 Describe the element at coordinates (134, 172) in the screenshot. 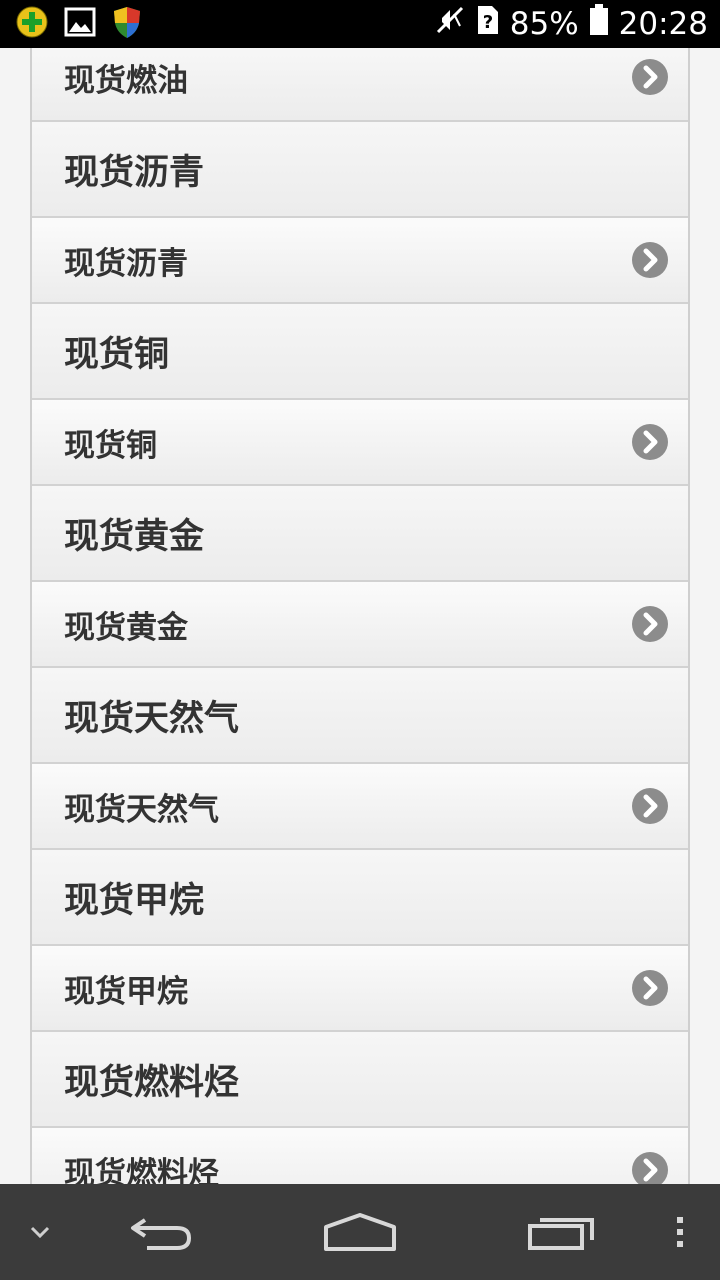

I see `list-divider-label: 现货沥青` at that location.